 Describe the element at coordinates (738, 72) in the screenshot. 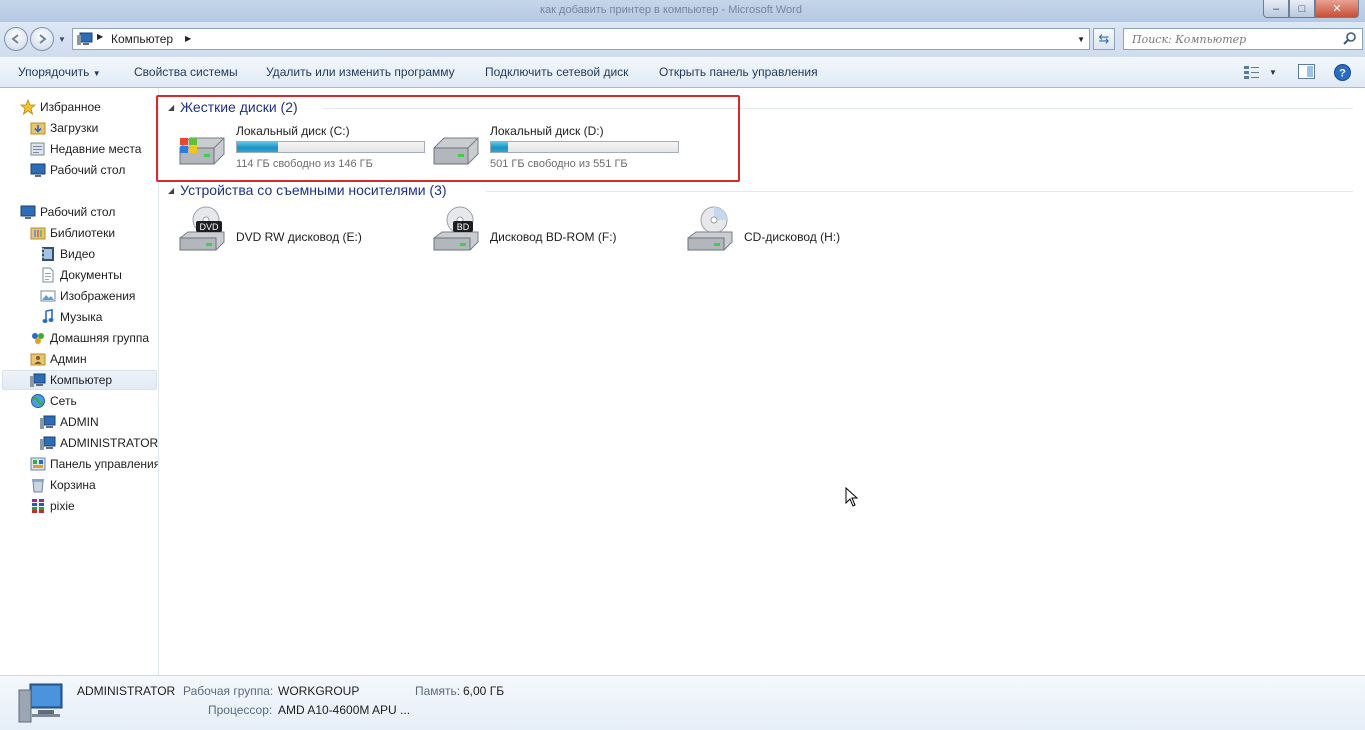

I see `open-control-panel-button: Открыть панель управления` at that location.